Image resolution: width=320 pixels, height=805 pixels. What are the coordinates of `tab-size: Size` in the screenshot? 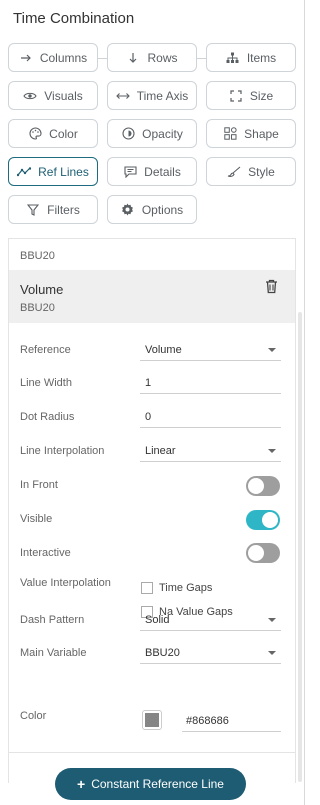 It's located at (251, 95).